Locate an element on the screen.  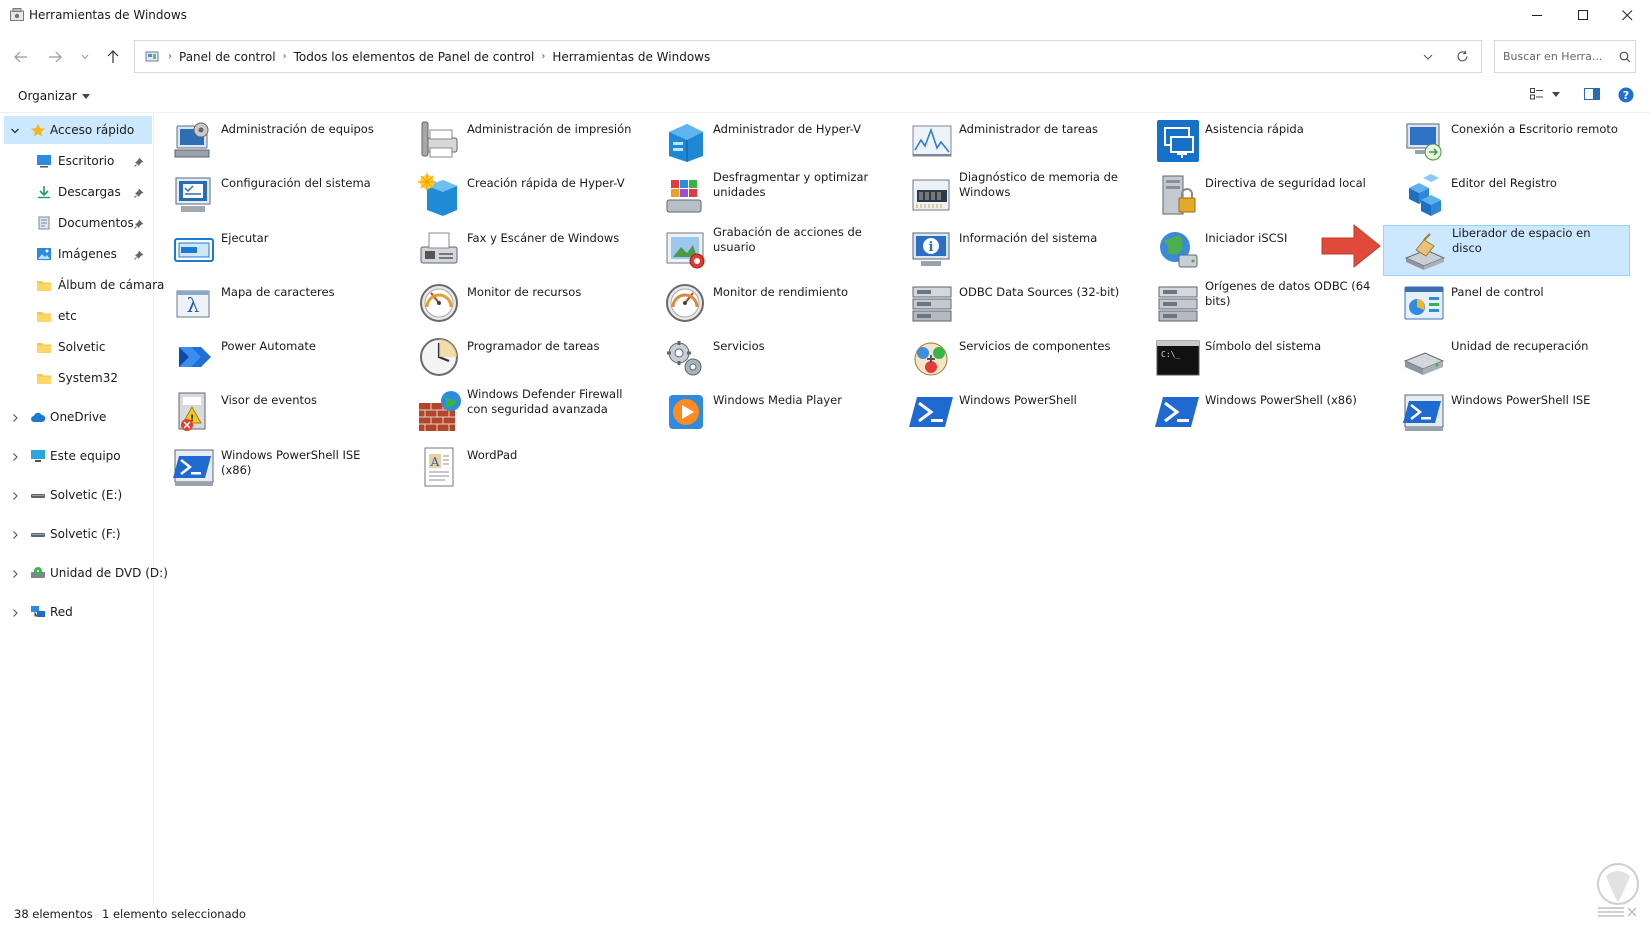
sidebar-item: Este equipo is located at coordinates (76, 456).